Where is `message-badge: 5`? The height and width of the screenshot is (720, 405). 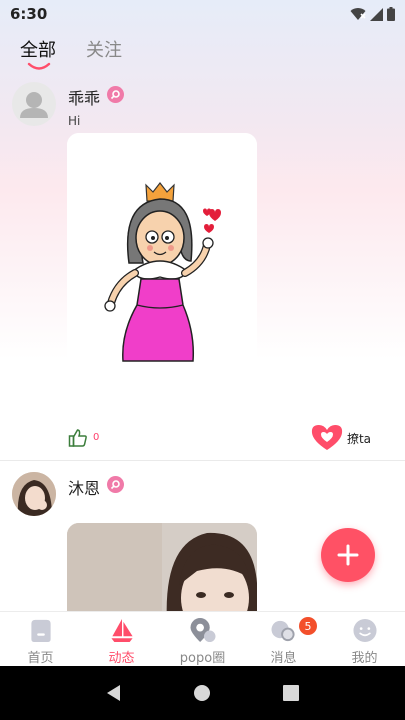 message-badge: 5 is located at coordinates (308, 626).